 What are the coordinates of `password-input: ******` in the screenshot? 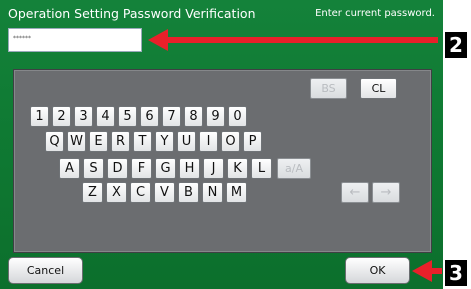 It's located at (75, 40).